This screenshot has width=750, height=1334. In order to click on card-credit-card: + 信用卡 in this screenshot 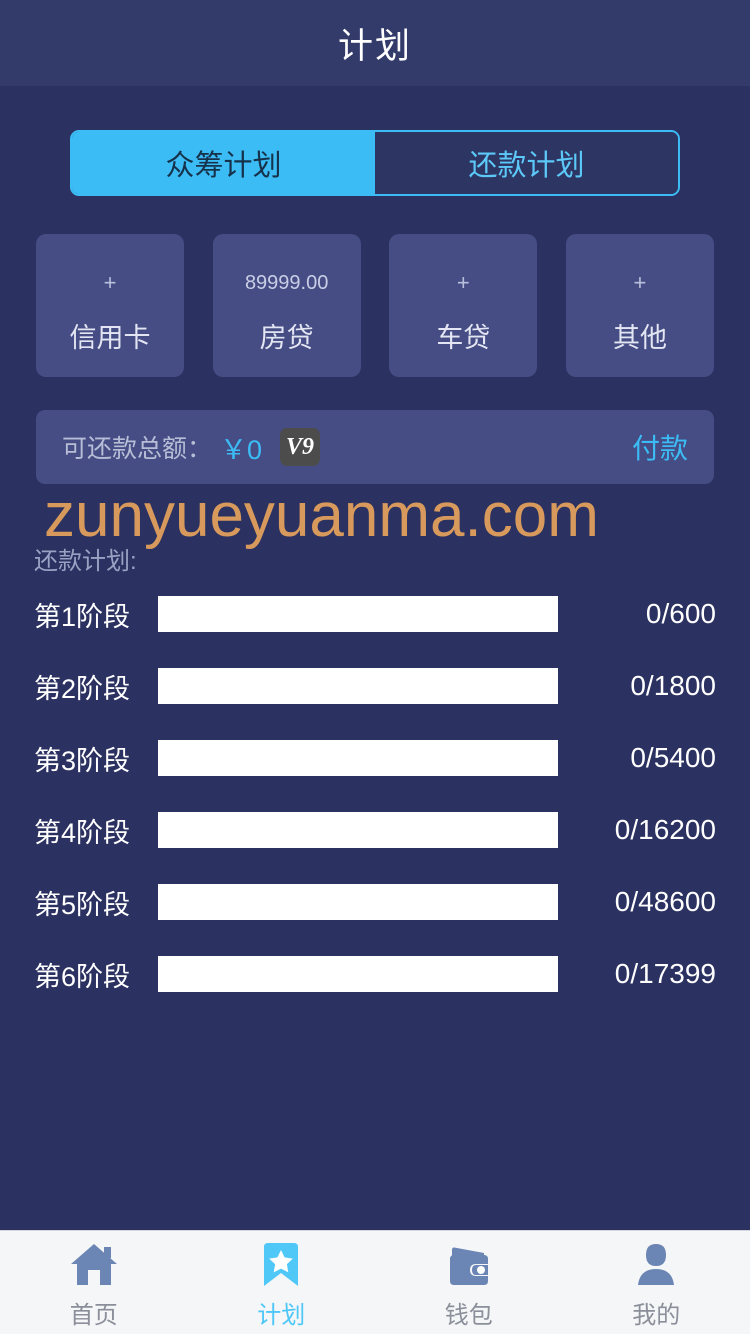, I will do `click(110, 305)`.